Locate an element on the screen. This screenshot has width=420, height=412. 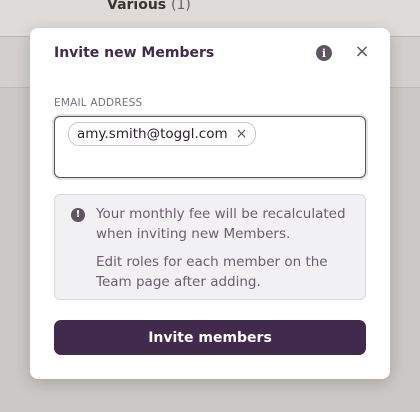
alert-icon: ! is located at coordinates (78, 215).